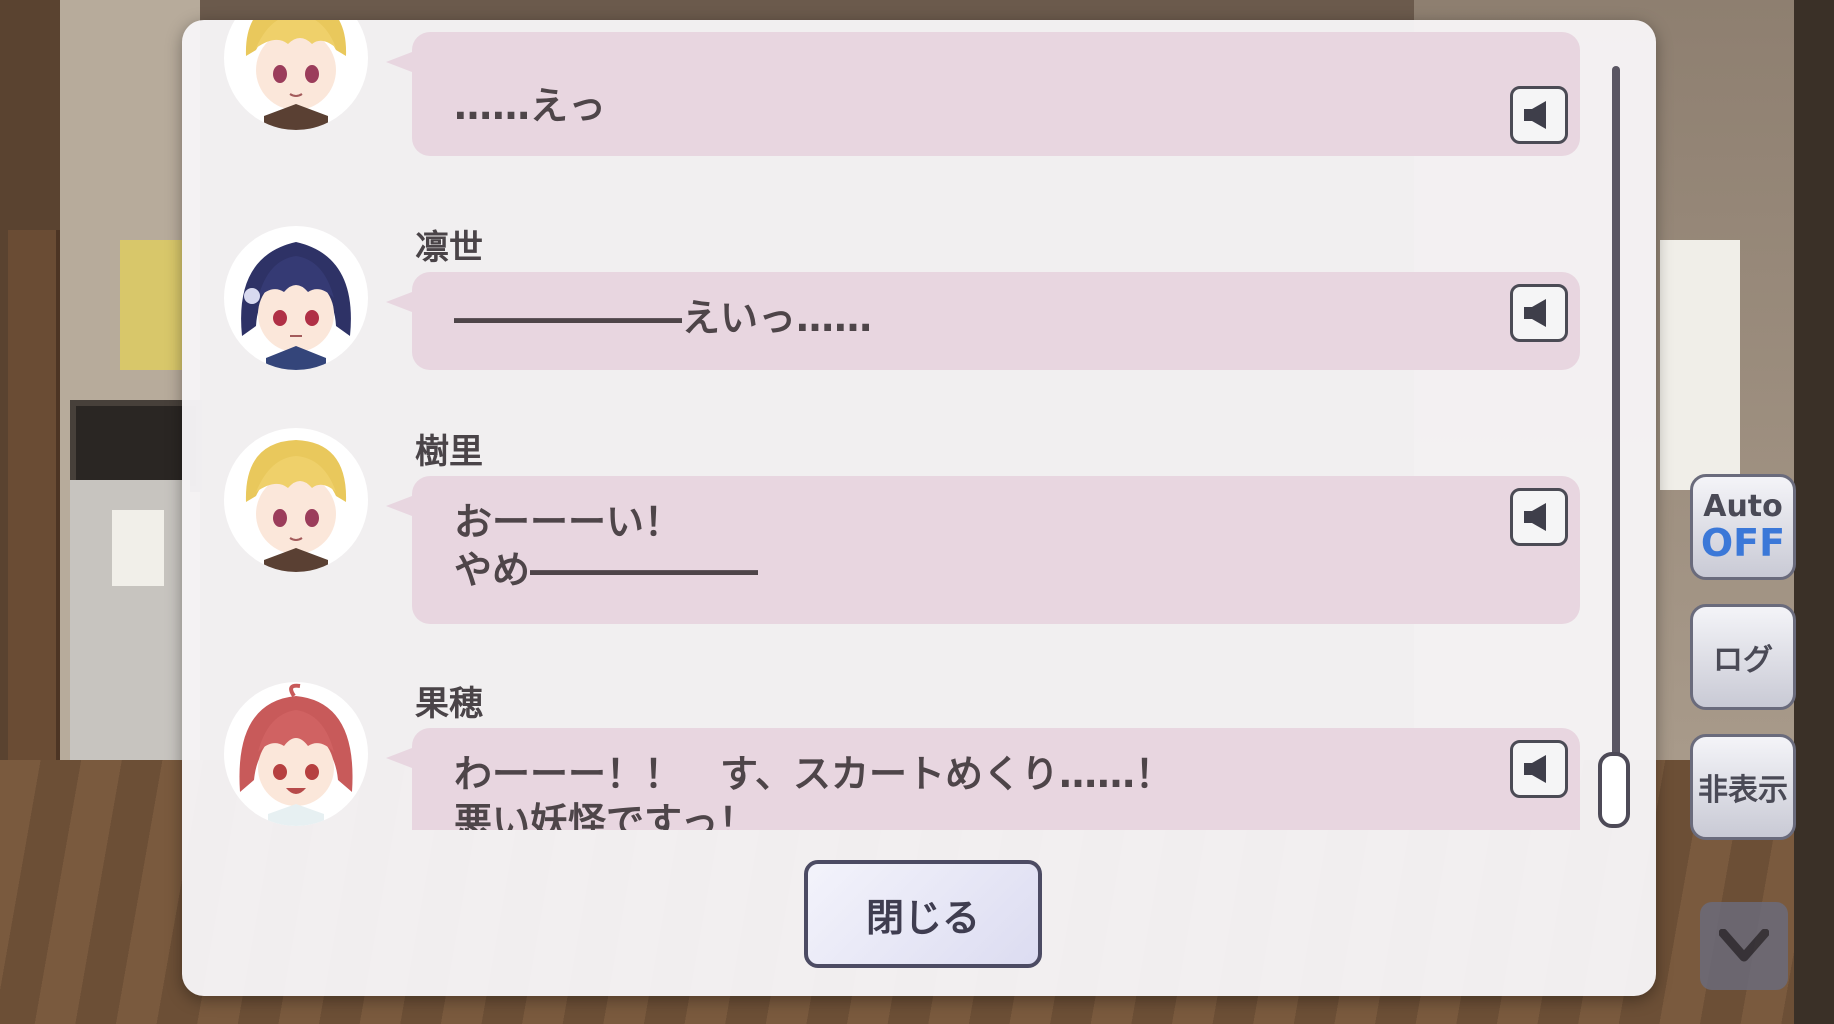  I want to click on log-entry: ……えっ, so click(919, 95).